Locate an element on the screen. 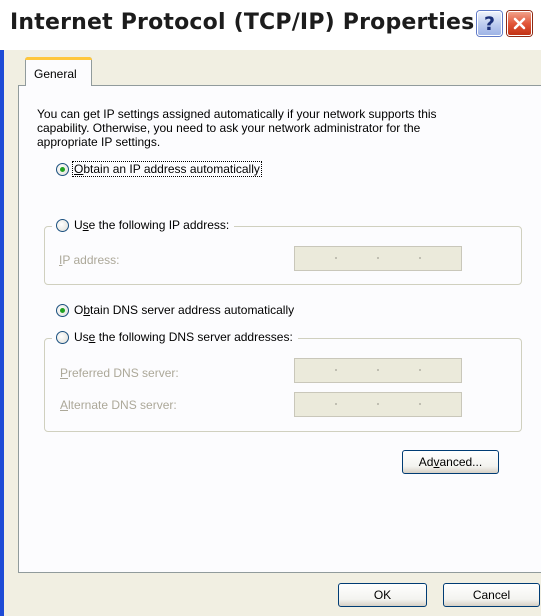 The height and width of the screenshot is (616, 541). alternate-dns-field is located at coordinates (378, 404).